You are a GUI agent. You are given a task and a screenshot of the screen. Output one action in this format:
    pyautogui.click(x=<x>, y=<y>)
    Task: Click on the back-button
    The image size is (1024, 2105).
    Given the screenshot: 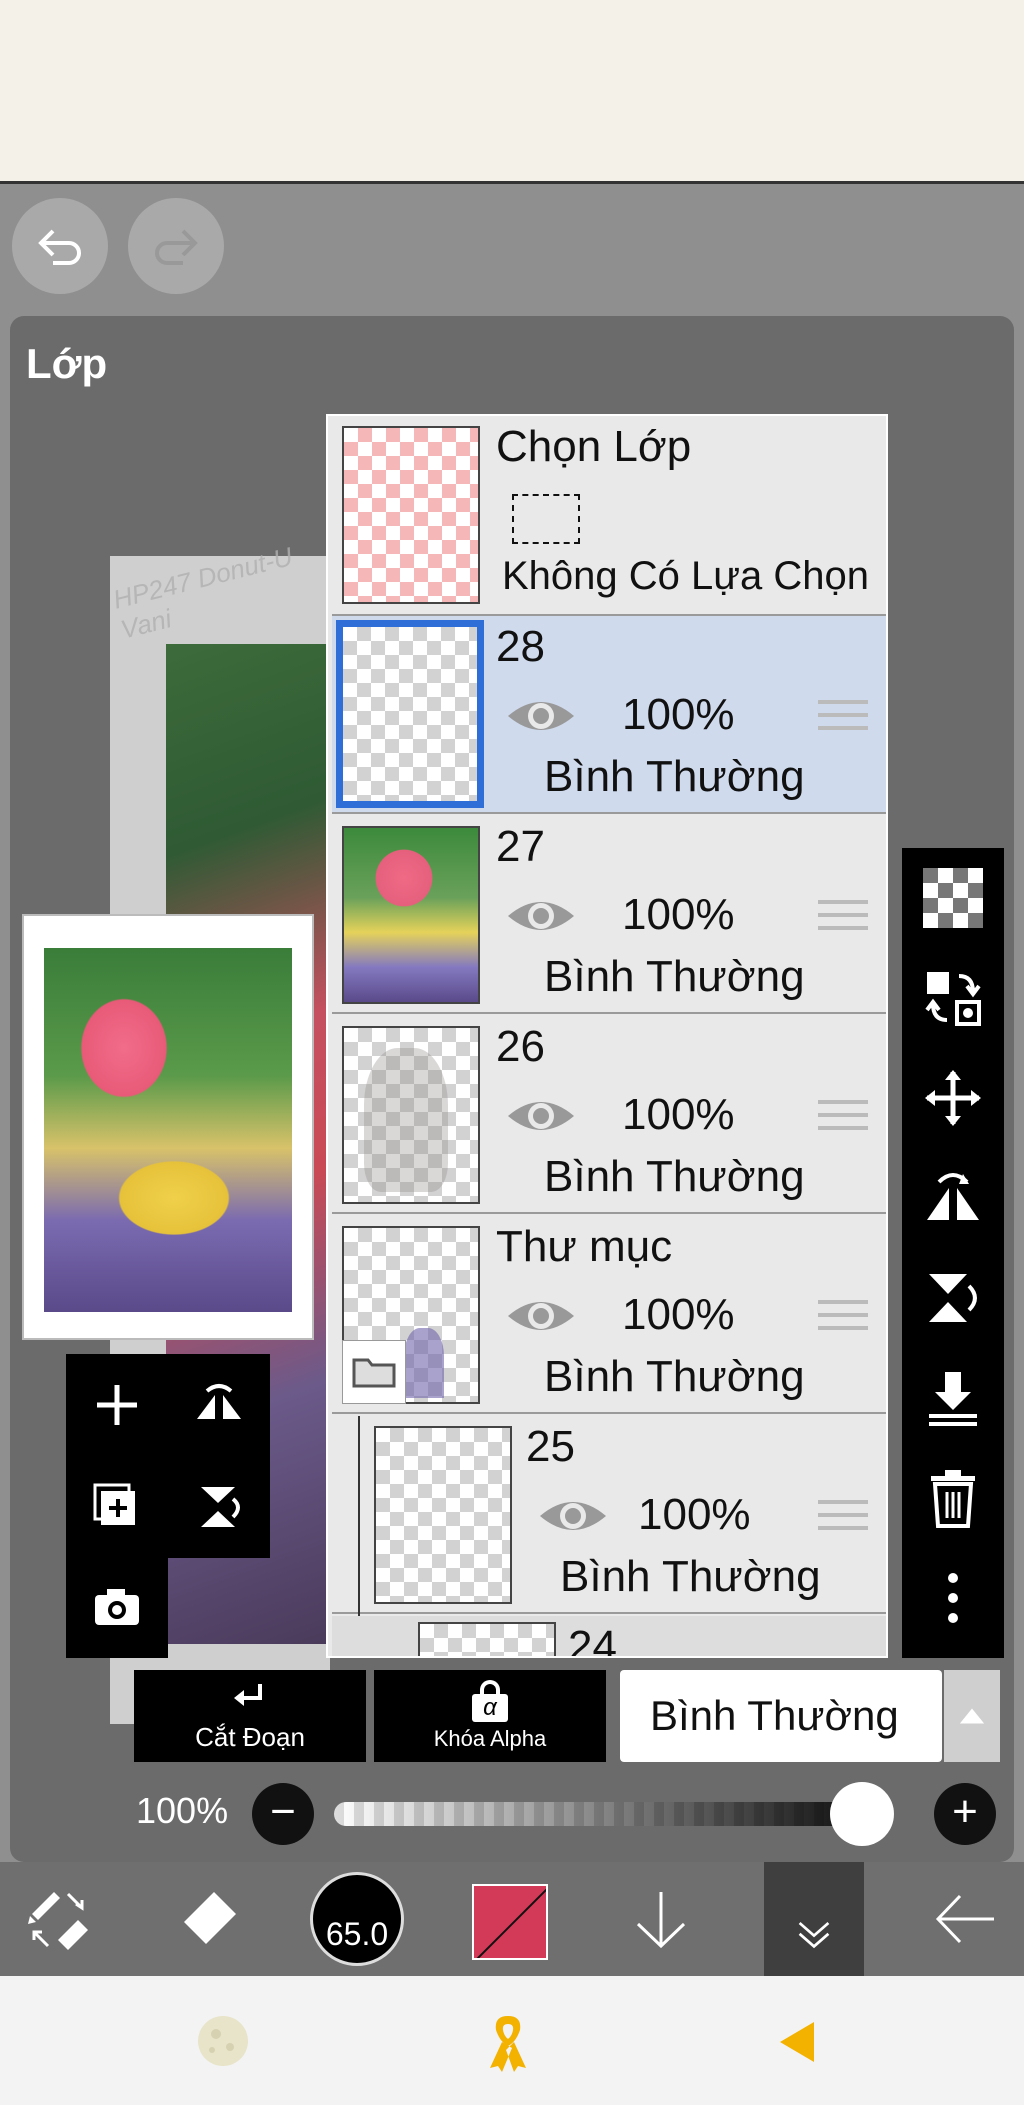 What is the action you would take?
    pyautogui.click(x=965, y=1919)
    